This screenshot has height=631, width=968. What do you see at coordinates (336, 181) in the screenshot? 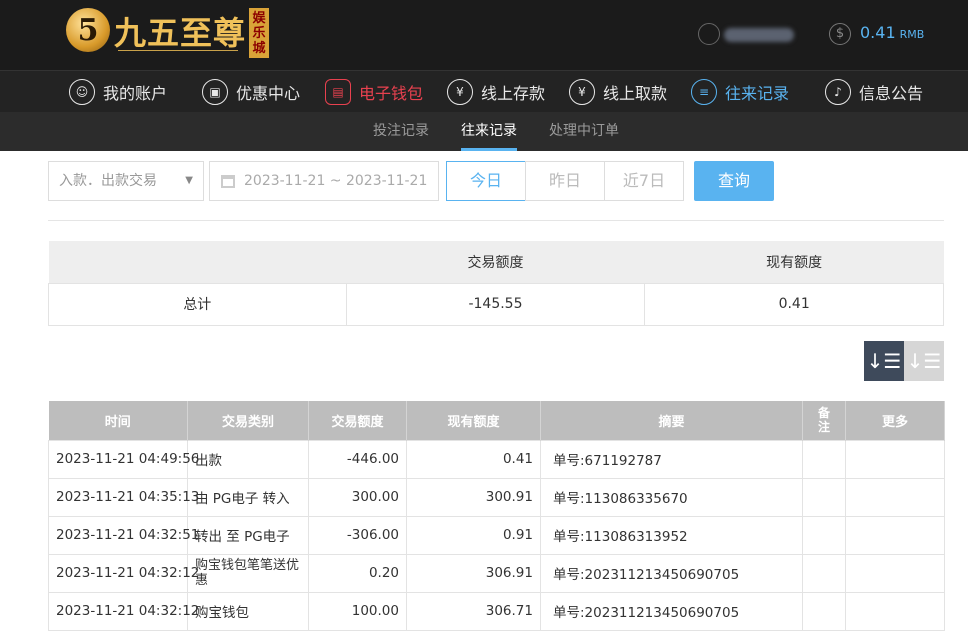
I see `date-range-value: 2023-11-21 ~ 2023-11-21` at bounding box center [336, 181].